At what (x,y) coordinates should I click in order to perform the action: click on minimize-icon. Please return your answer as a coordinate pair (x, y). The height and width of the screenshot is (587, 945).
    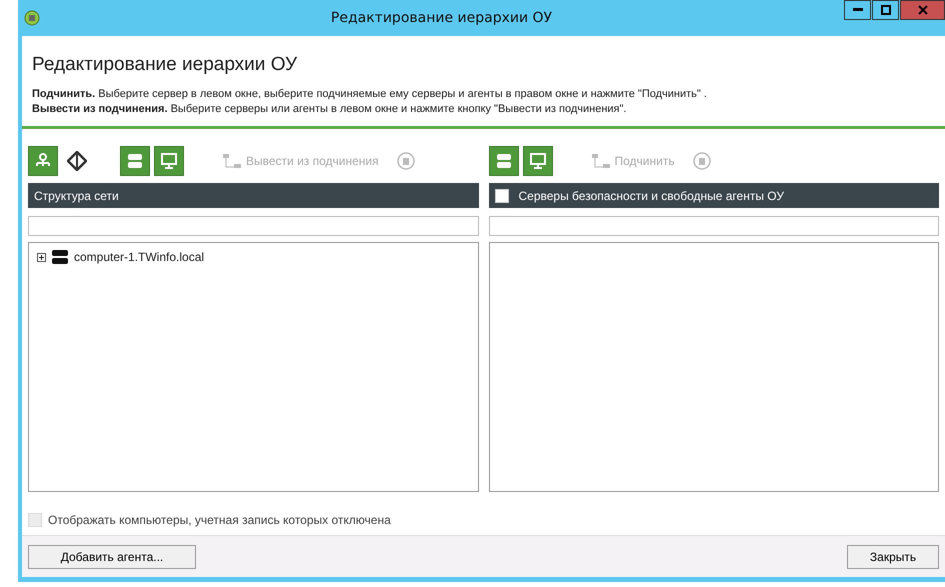
    Looking at the image, I should click on (857, 10).